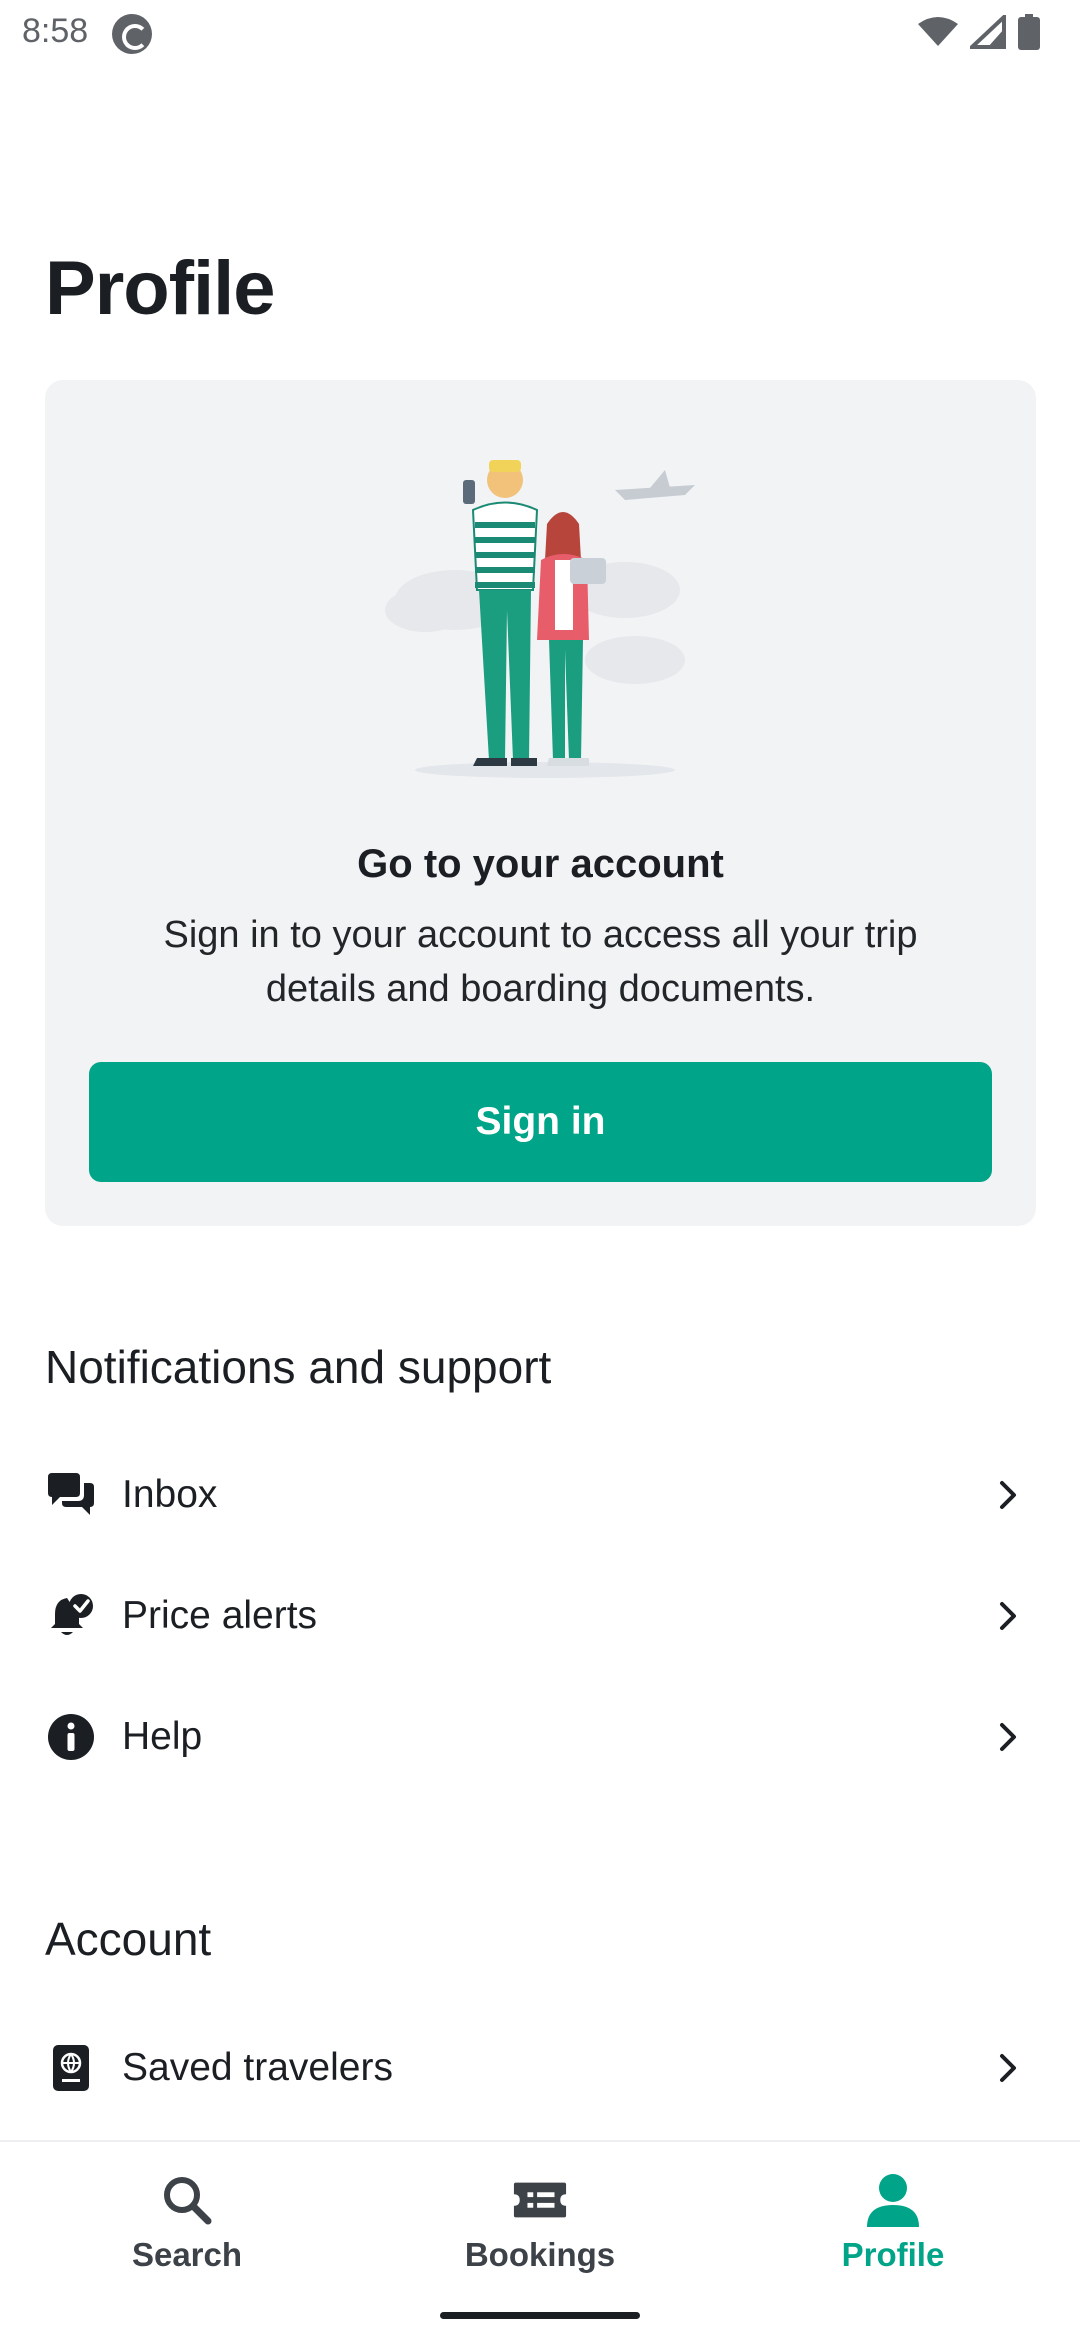 The image size is (1080, 2340). Describe the element at coordinates (540, 1737) in the screenshot. I see `list-item-help: Help` at that location.